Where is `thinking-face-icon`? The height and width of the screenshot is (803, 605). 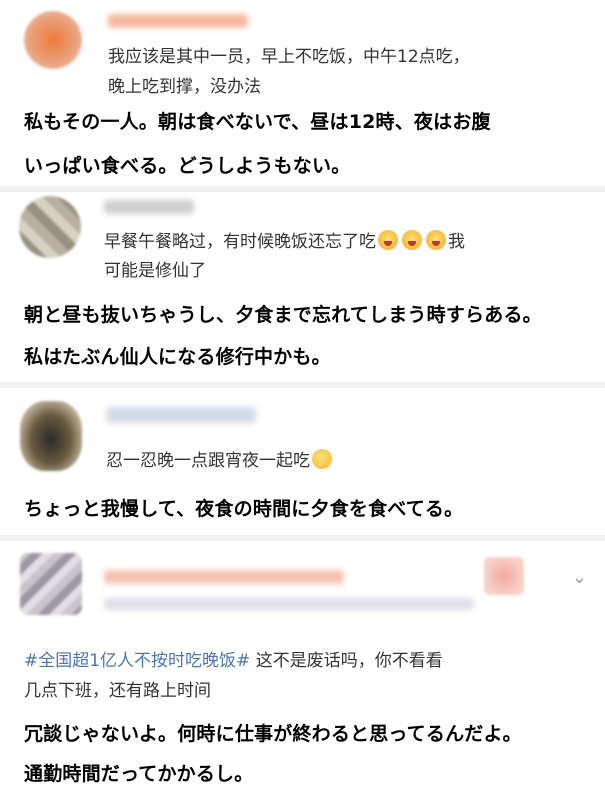
thinking-face-icon is located at coordinates (322, 459).